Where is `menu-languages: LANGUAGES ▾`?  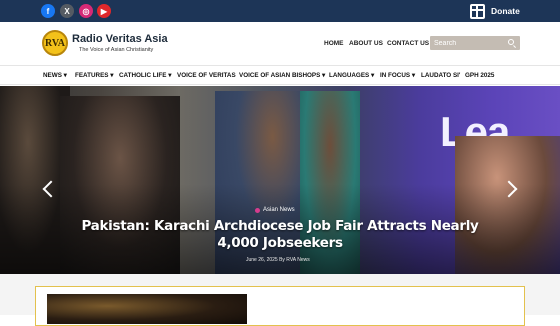
menu-languages: LANGUAGES ▾ is located at coordinates (351, 75).